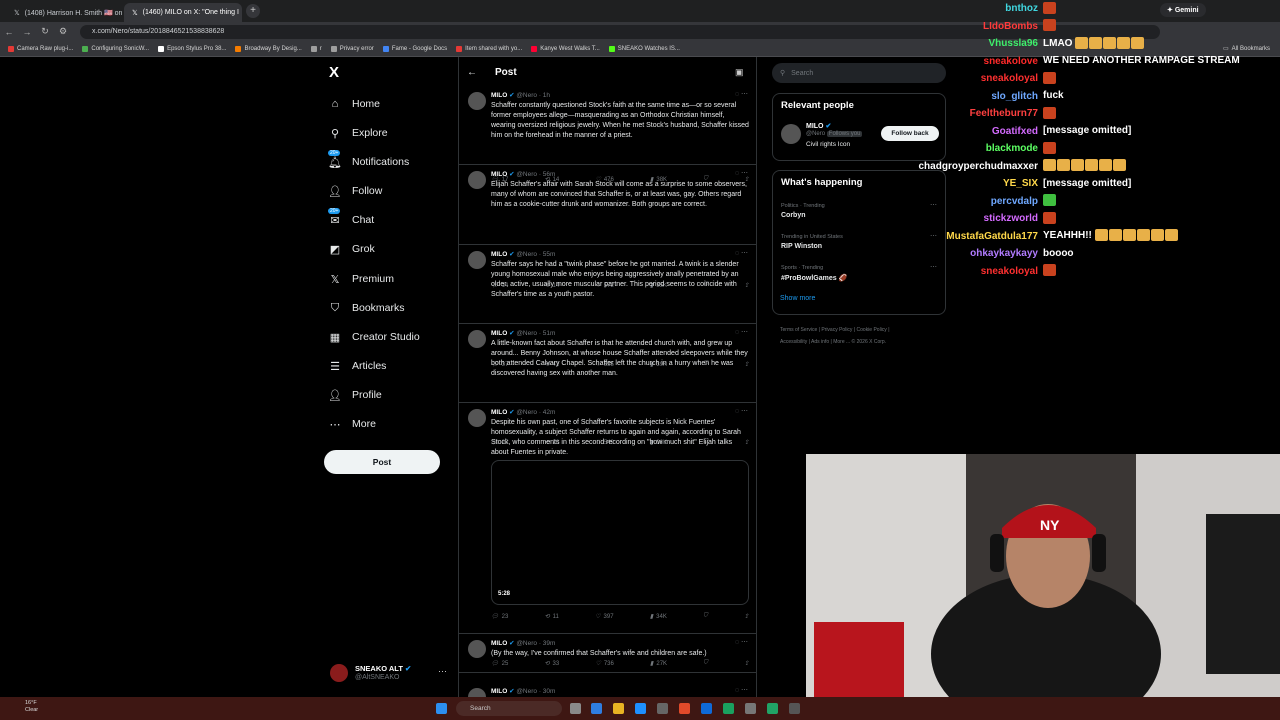 The width and height of the screenshot is (1280, 720). I want to click on views-button: ▮ 27K, so click(658, 664).